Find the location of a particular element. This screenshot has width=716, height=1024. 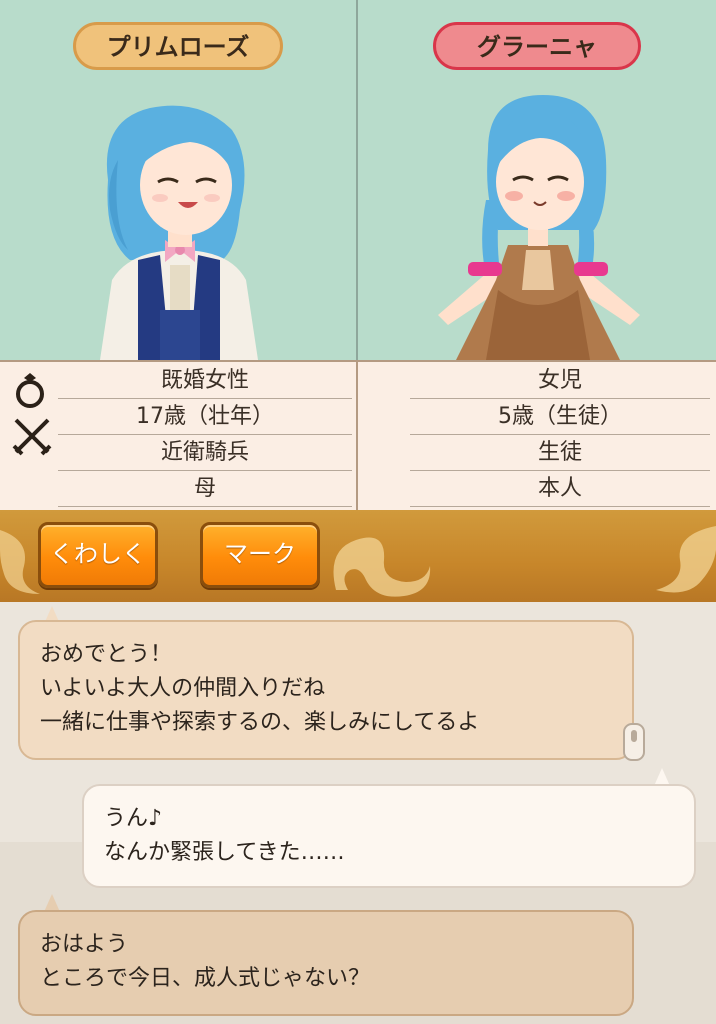

character-name-badge-left: プリムローズ is located at coordinates (178, 46).